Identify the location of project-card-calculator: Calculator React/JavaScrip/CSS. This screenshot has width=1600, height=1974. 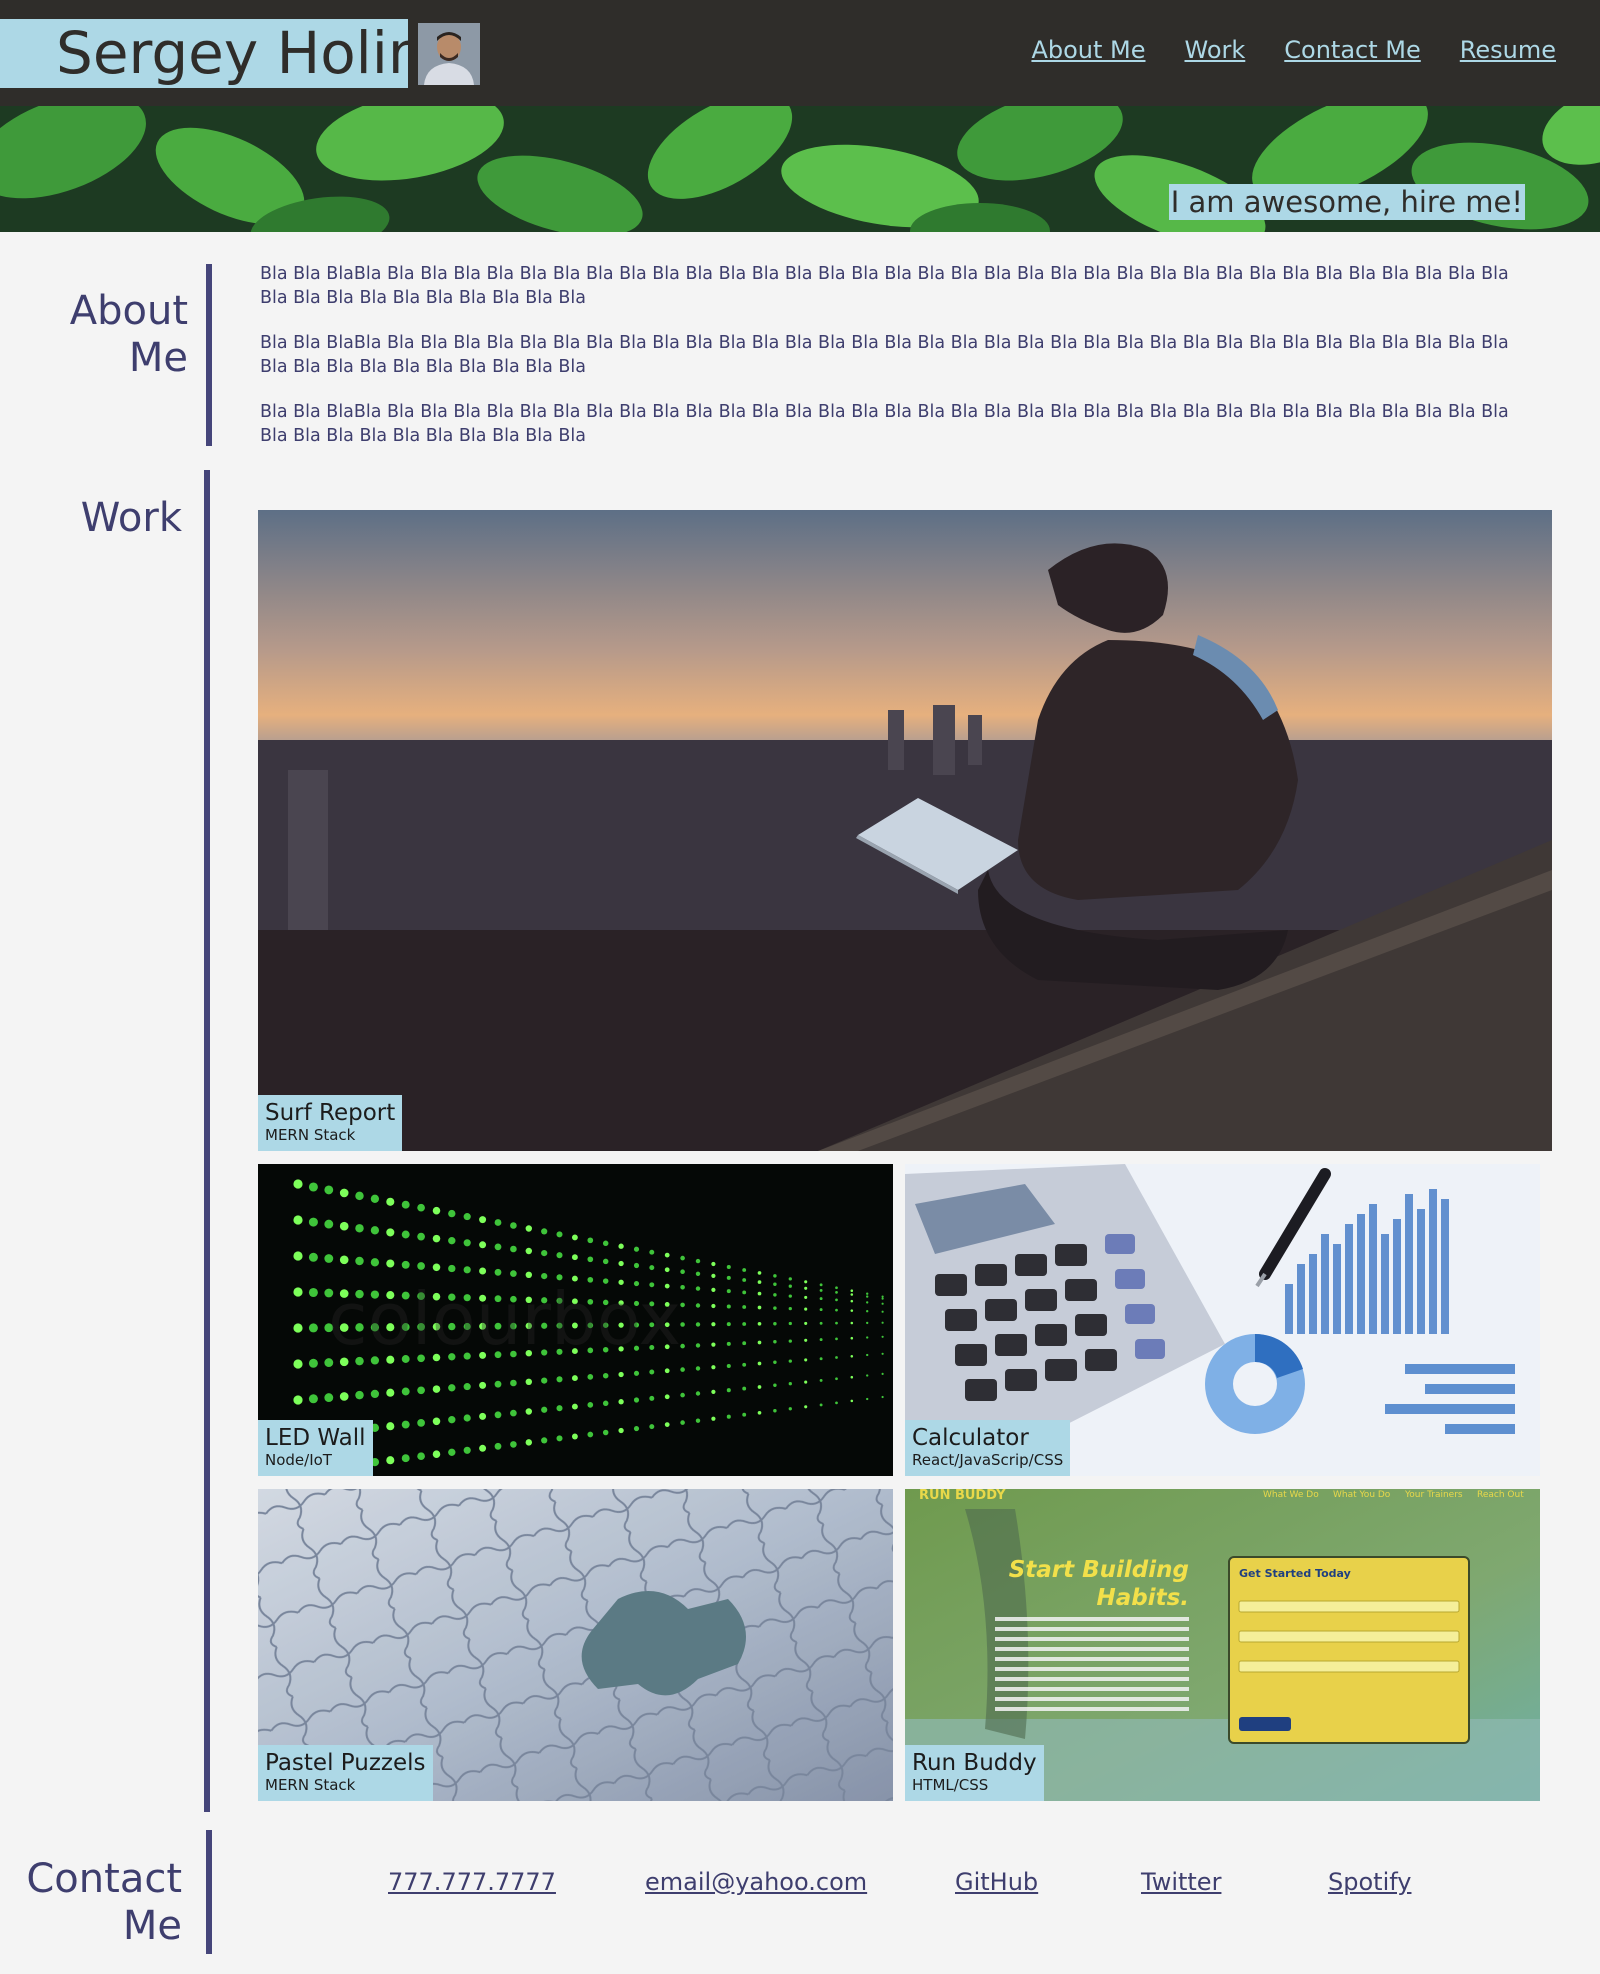
(1222, 1320).